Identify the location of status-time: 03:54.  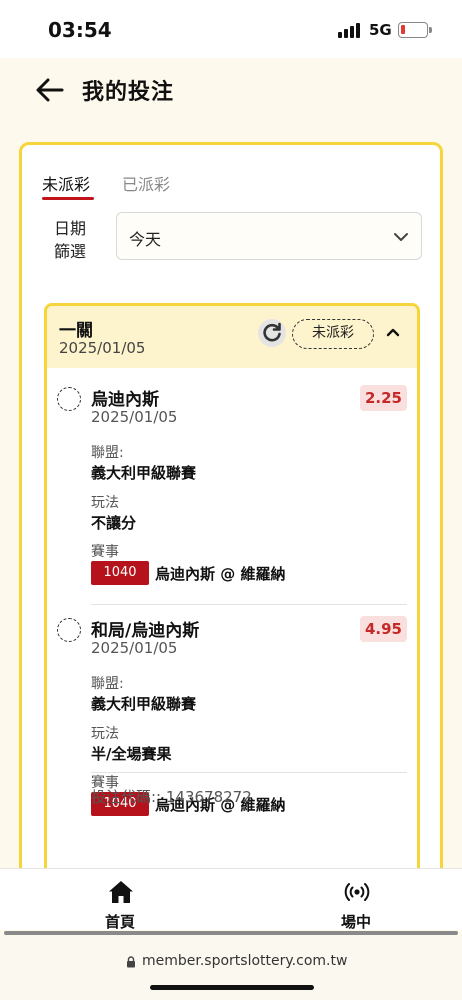
(80, 30).